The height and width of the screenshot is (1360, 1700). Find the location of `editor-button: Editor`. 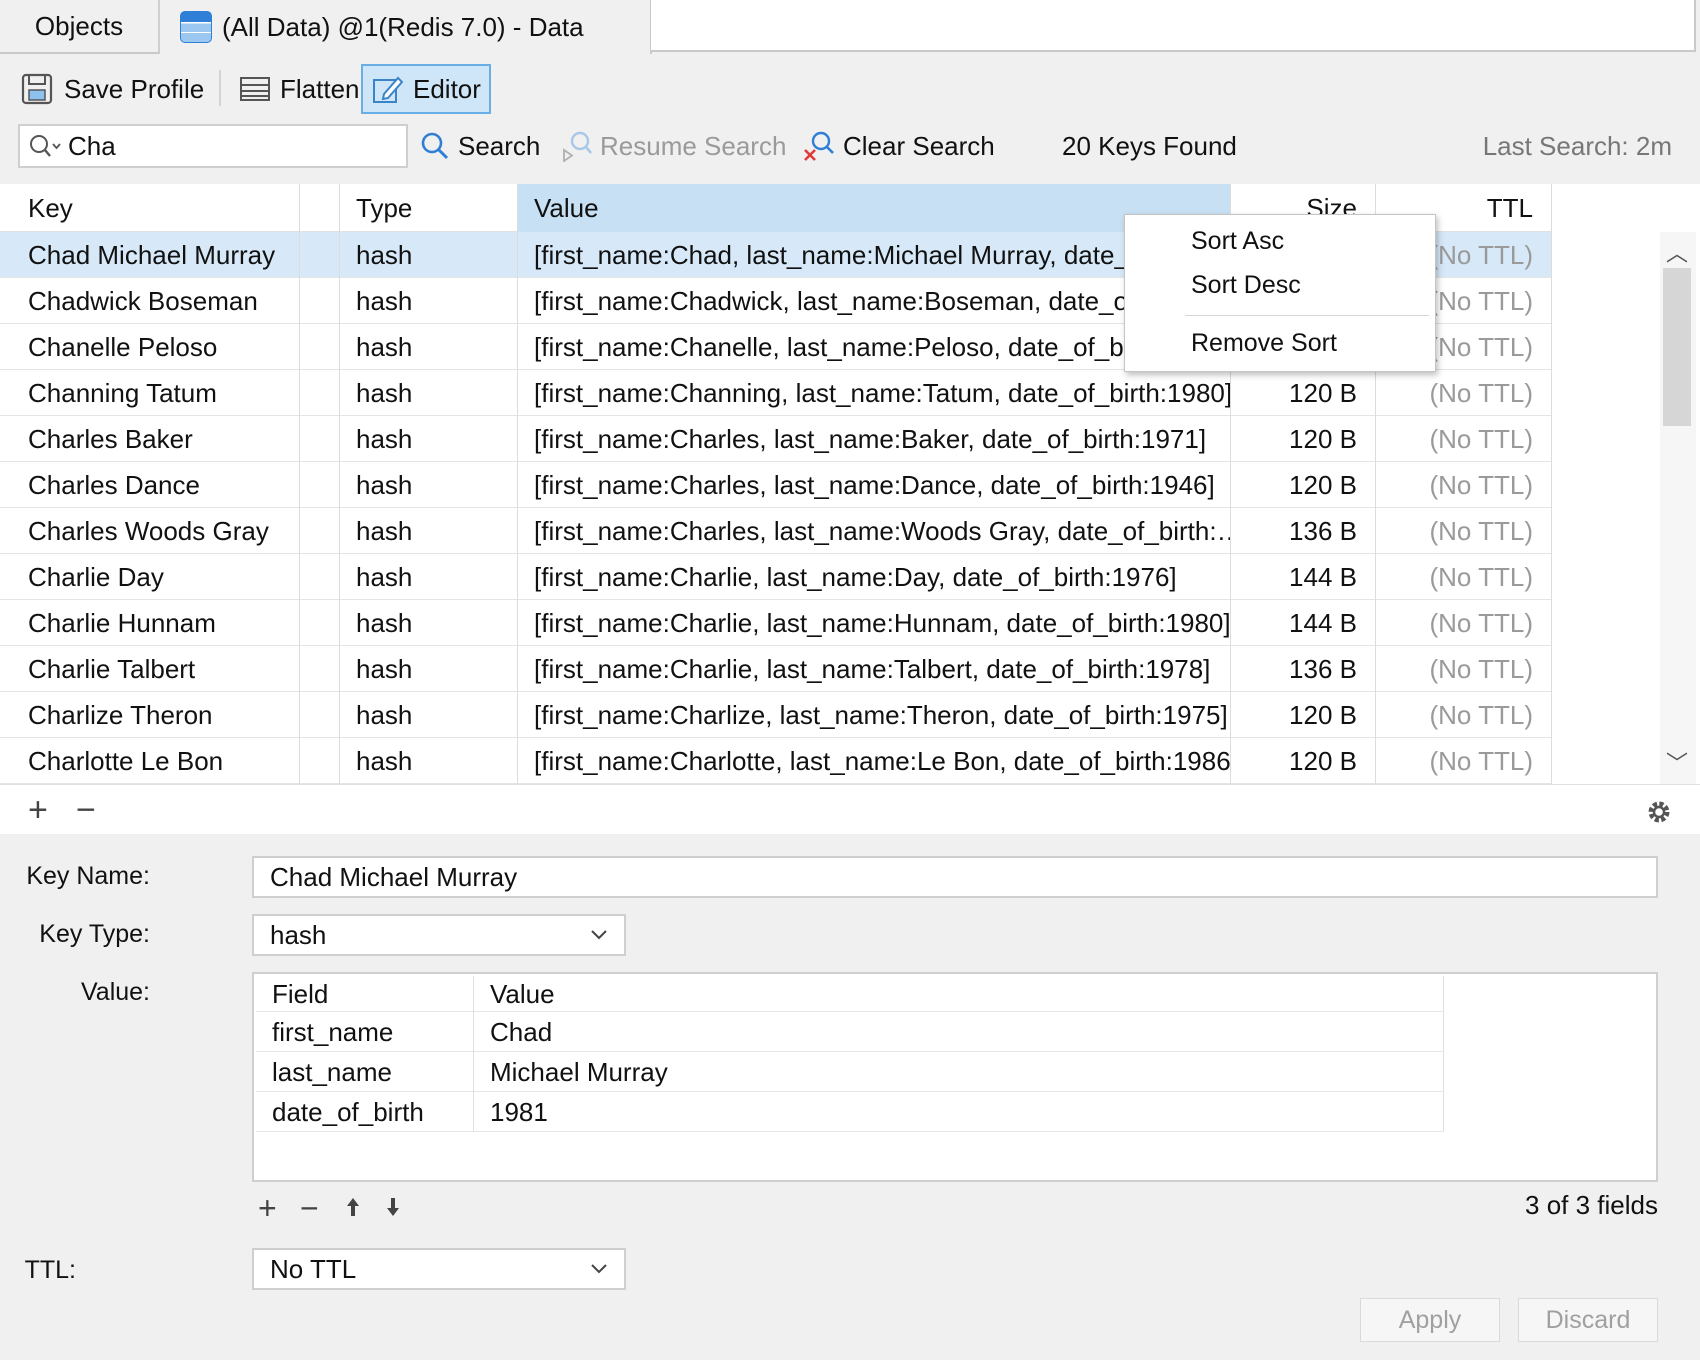

editor-button: Editor is located at coordinates (426, 89).